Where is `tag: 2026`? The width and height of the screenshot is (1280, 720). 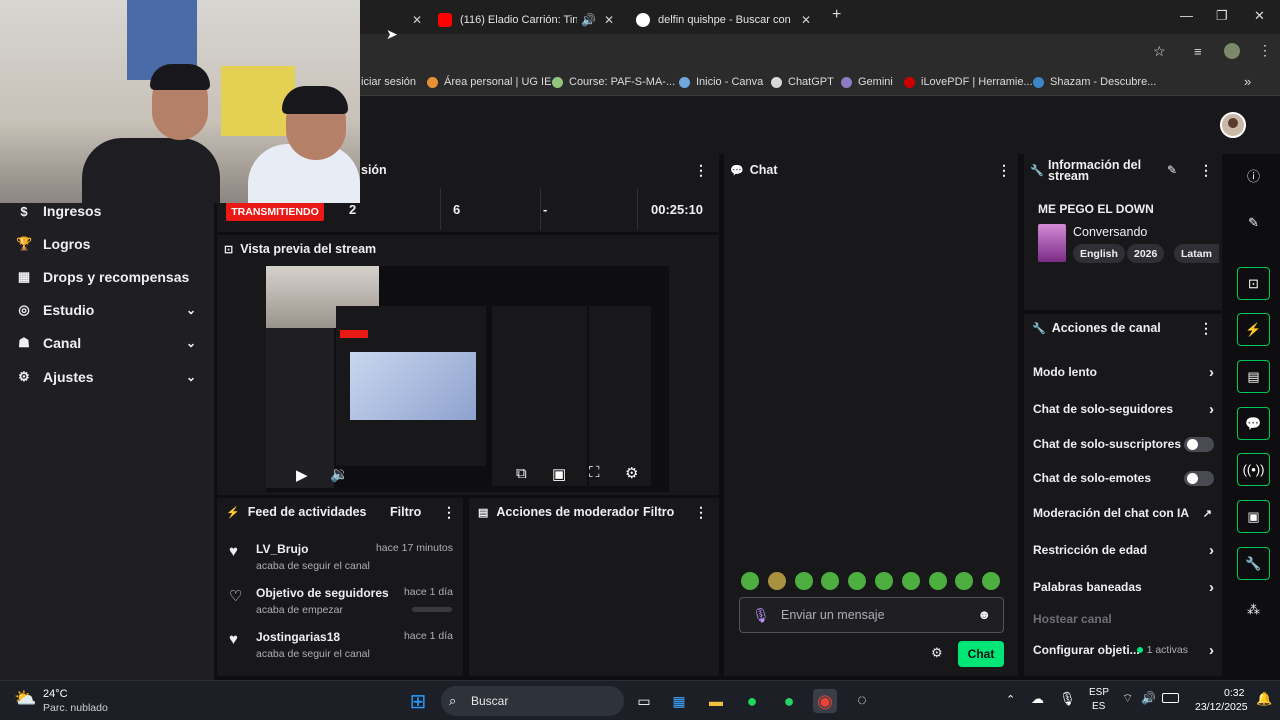
tag: 2026 is located at coordinates (1146, 253).